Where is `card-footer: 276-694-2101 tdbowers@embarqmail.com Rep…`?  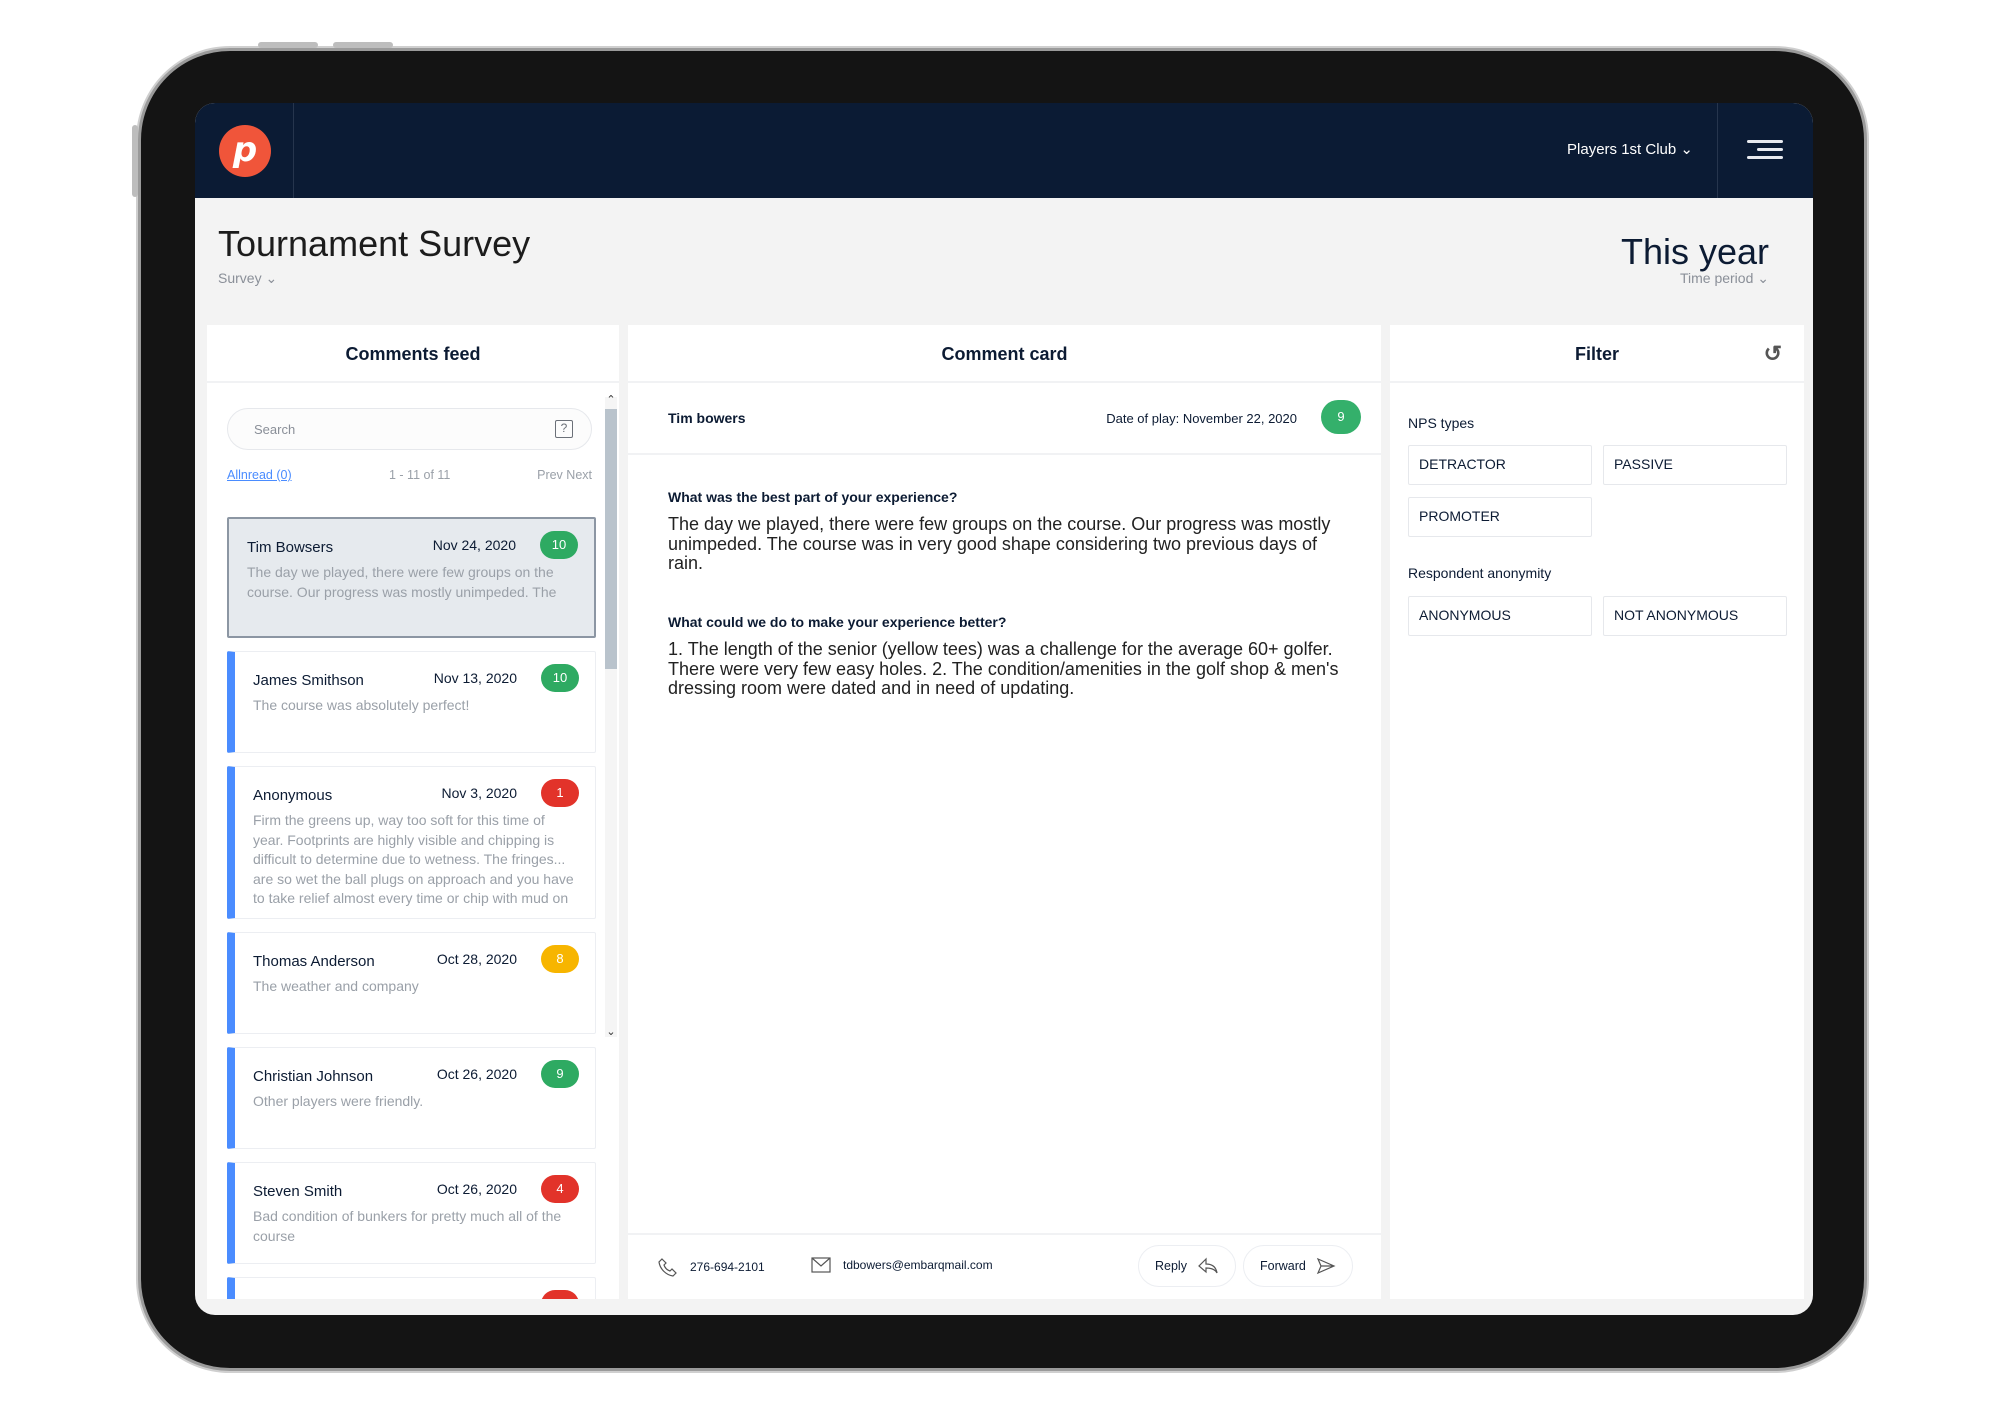 card-footer: 276-694-2101 tdbowers@embarqmail.com Rep… is located at coordinates (1004, 1264).